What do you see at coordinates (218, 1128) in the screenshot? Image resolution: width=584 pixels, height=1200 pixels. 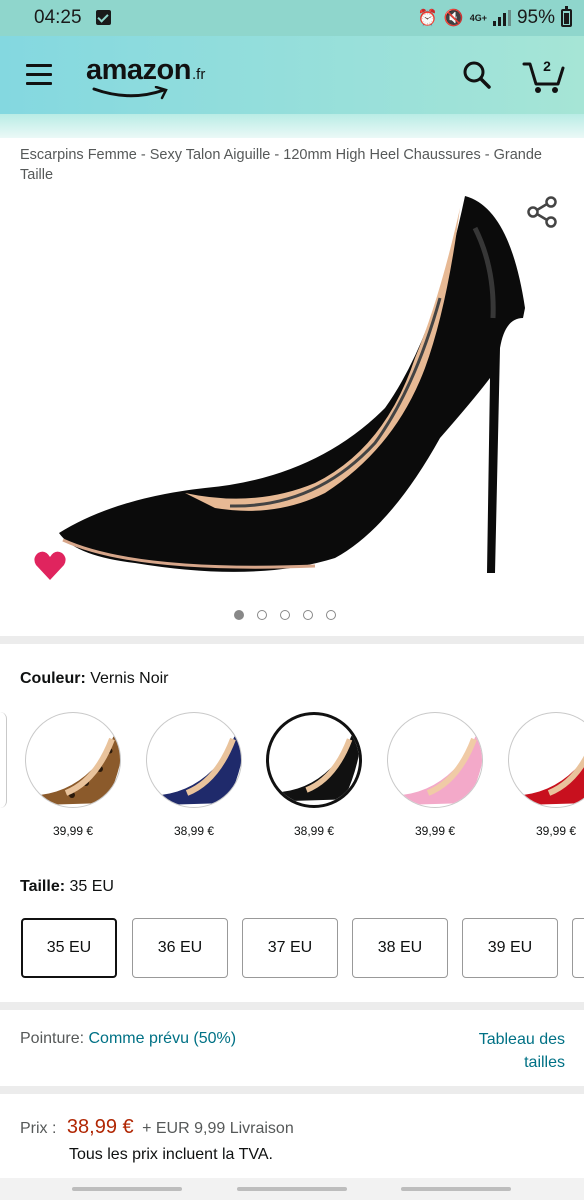 I see `shipping-cost: + EUR 9,99 Livraison` at bounding box center [218, 1128].